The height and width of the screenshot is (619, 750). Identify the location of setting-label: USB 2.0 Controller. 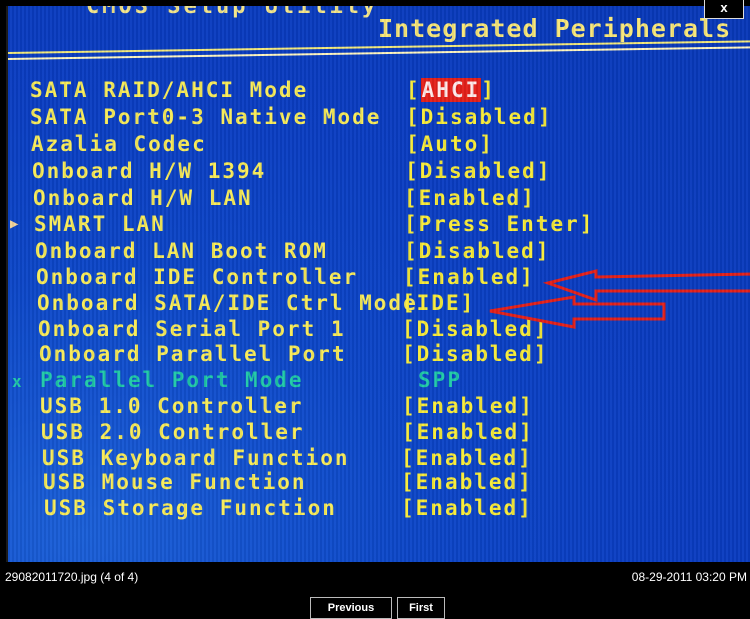
(173, 432).